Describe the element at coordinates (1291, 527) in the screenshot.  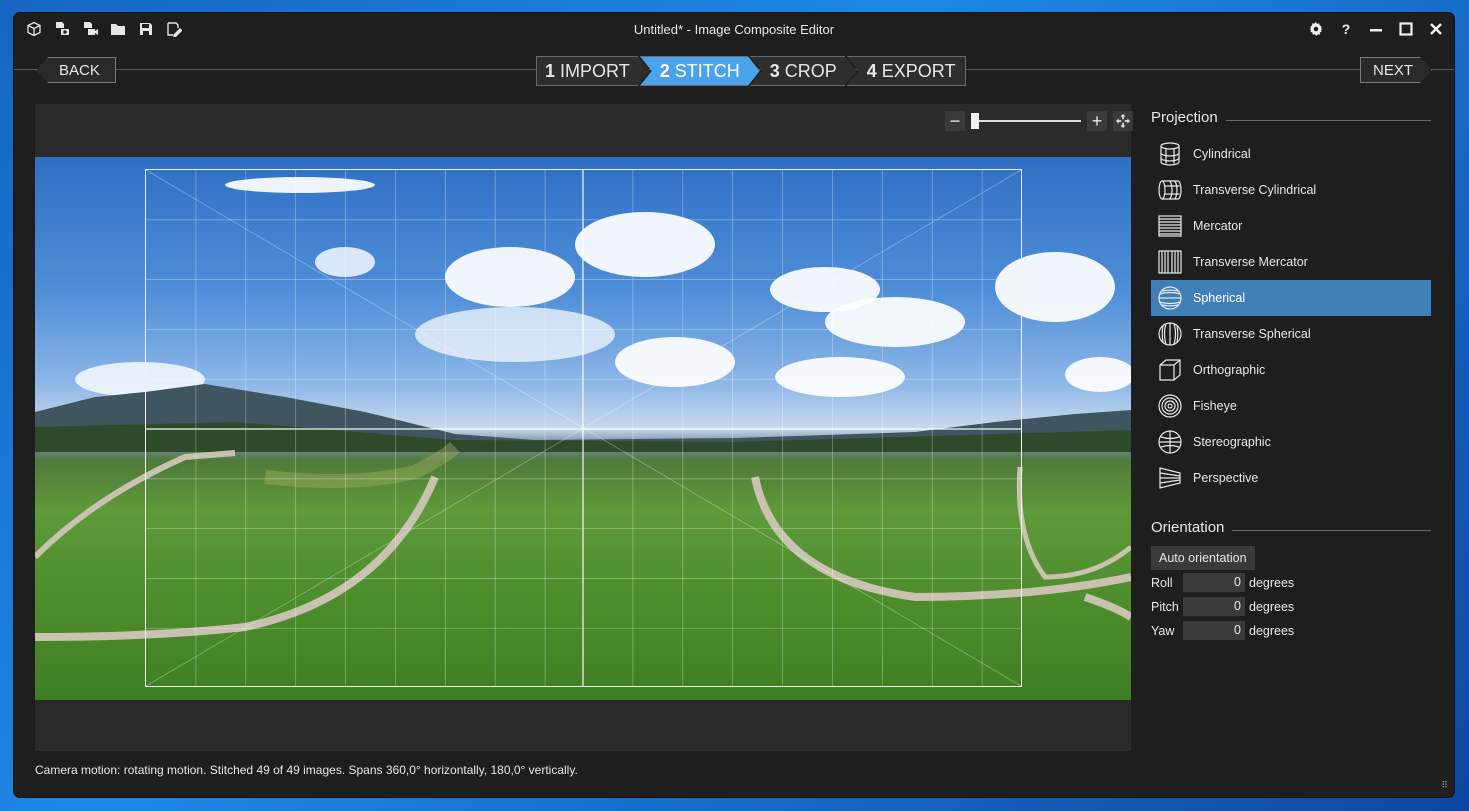
I see `orientation-section-header: Orientation` at that location.